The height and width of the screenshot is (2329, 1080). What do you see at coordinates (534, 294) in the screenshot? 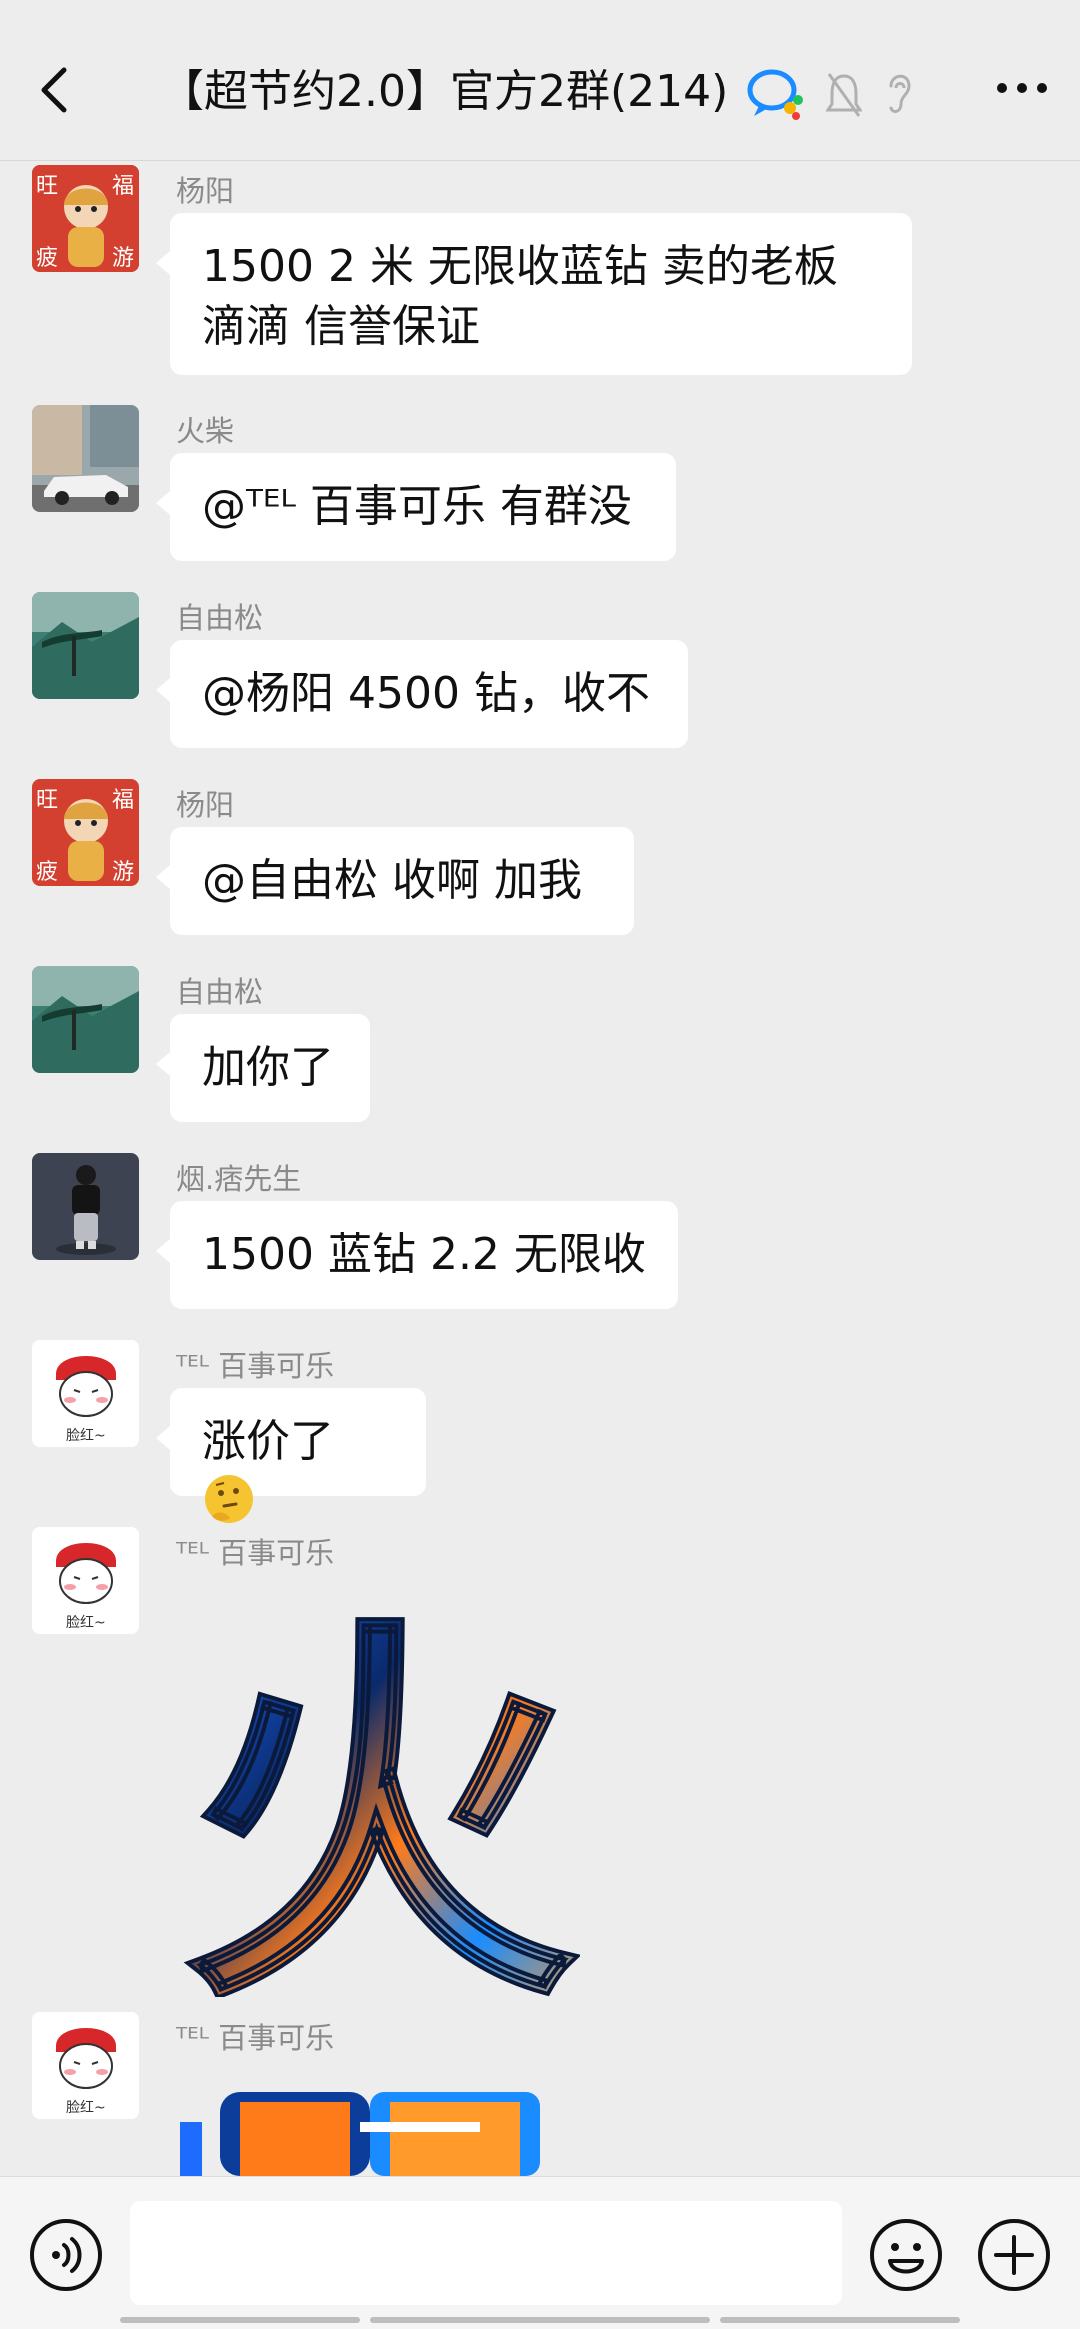
I see `message-bubble: 1500 2 米 无限收蓝钻 卖的老板滴滴 信誉保证` at bounding box center [534, 294].